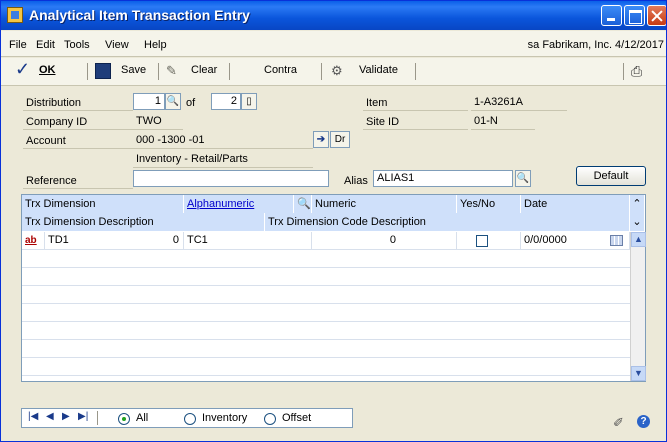 This screenshot has width=667, height=442. Describe the element at coordinates (78, 103) in the screenshot. I see `distribution-label: Distribution` at that location.